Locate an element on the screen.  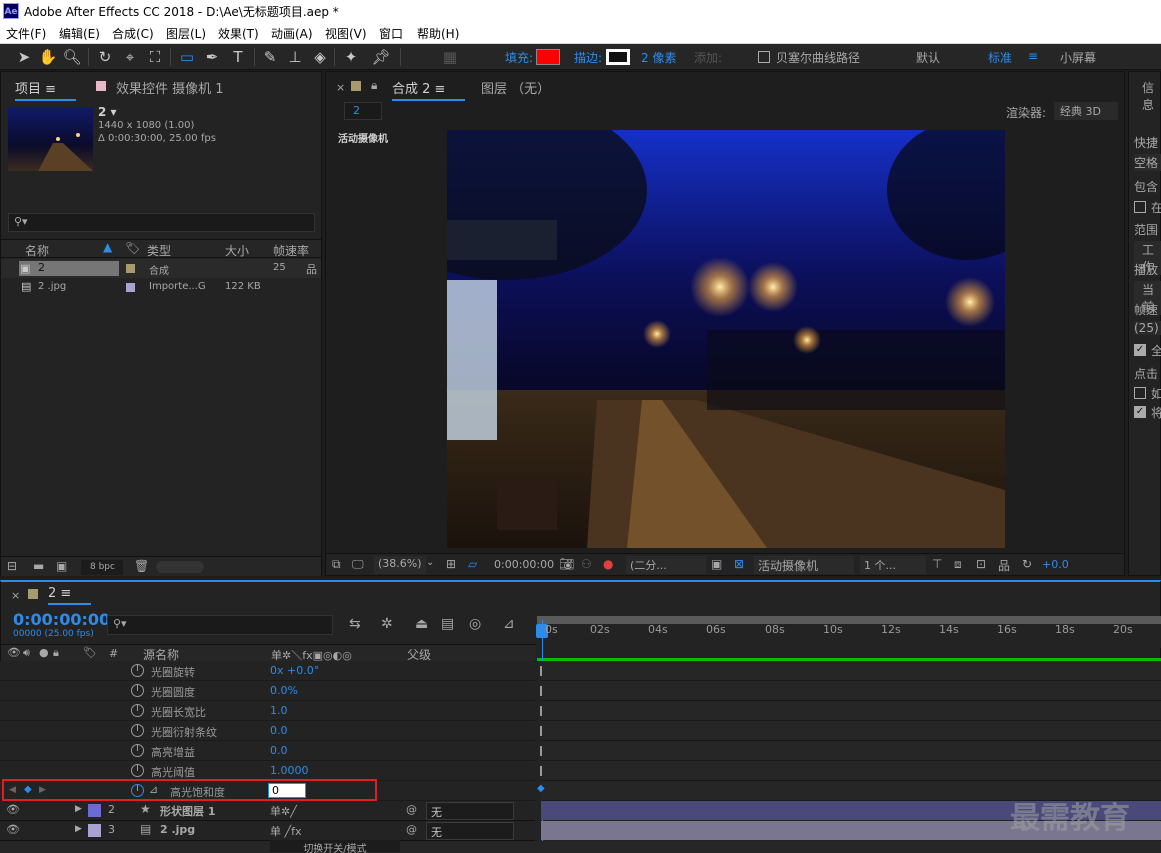
timeline-search-input: ⚲▾ is located at coordinates (220, 625).